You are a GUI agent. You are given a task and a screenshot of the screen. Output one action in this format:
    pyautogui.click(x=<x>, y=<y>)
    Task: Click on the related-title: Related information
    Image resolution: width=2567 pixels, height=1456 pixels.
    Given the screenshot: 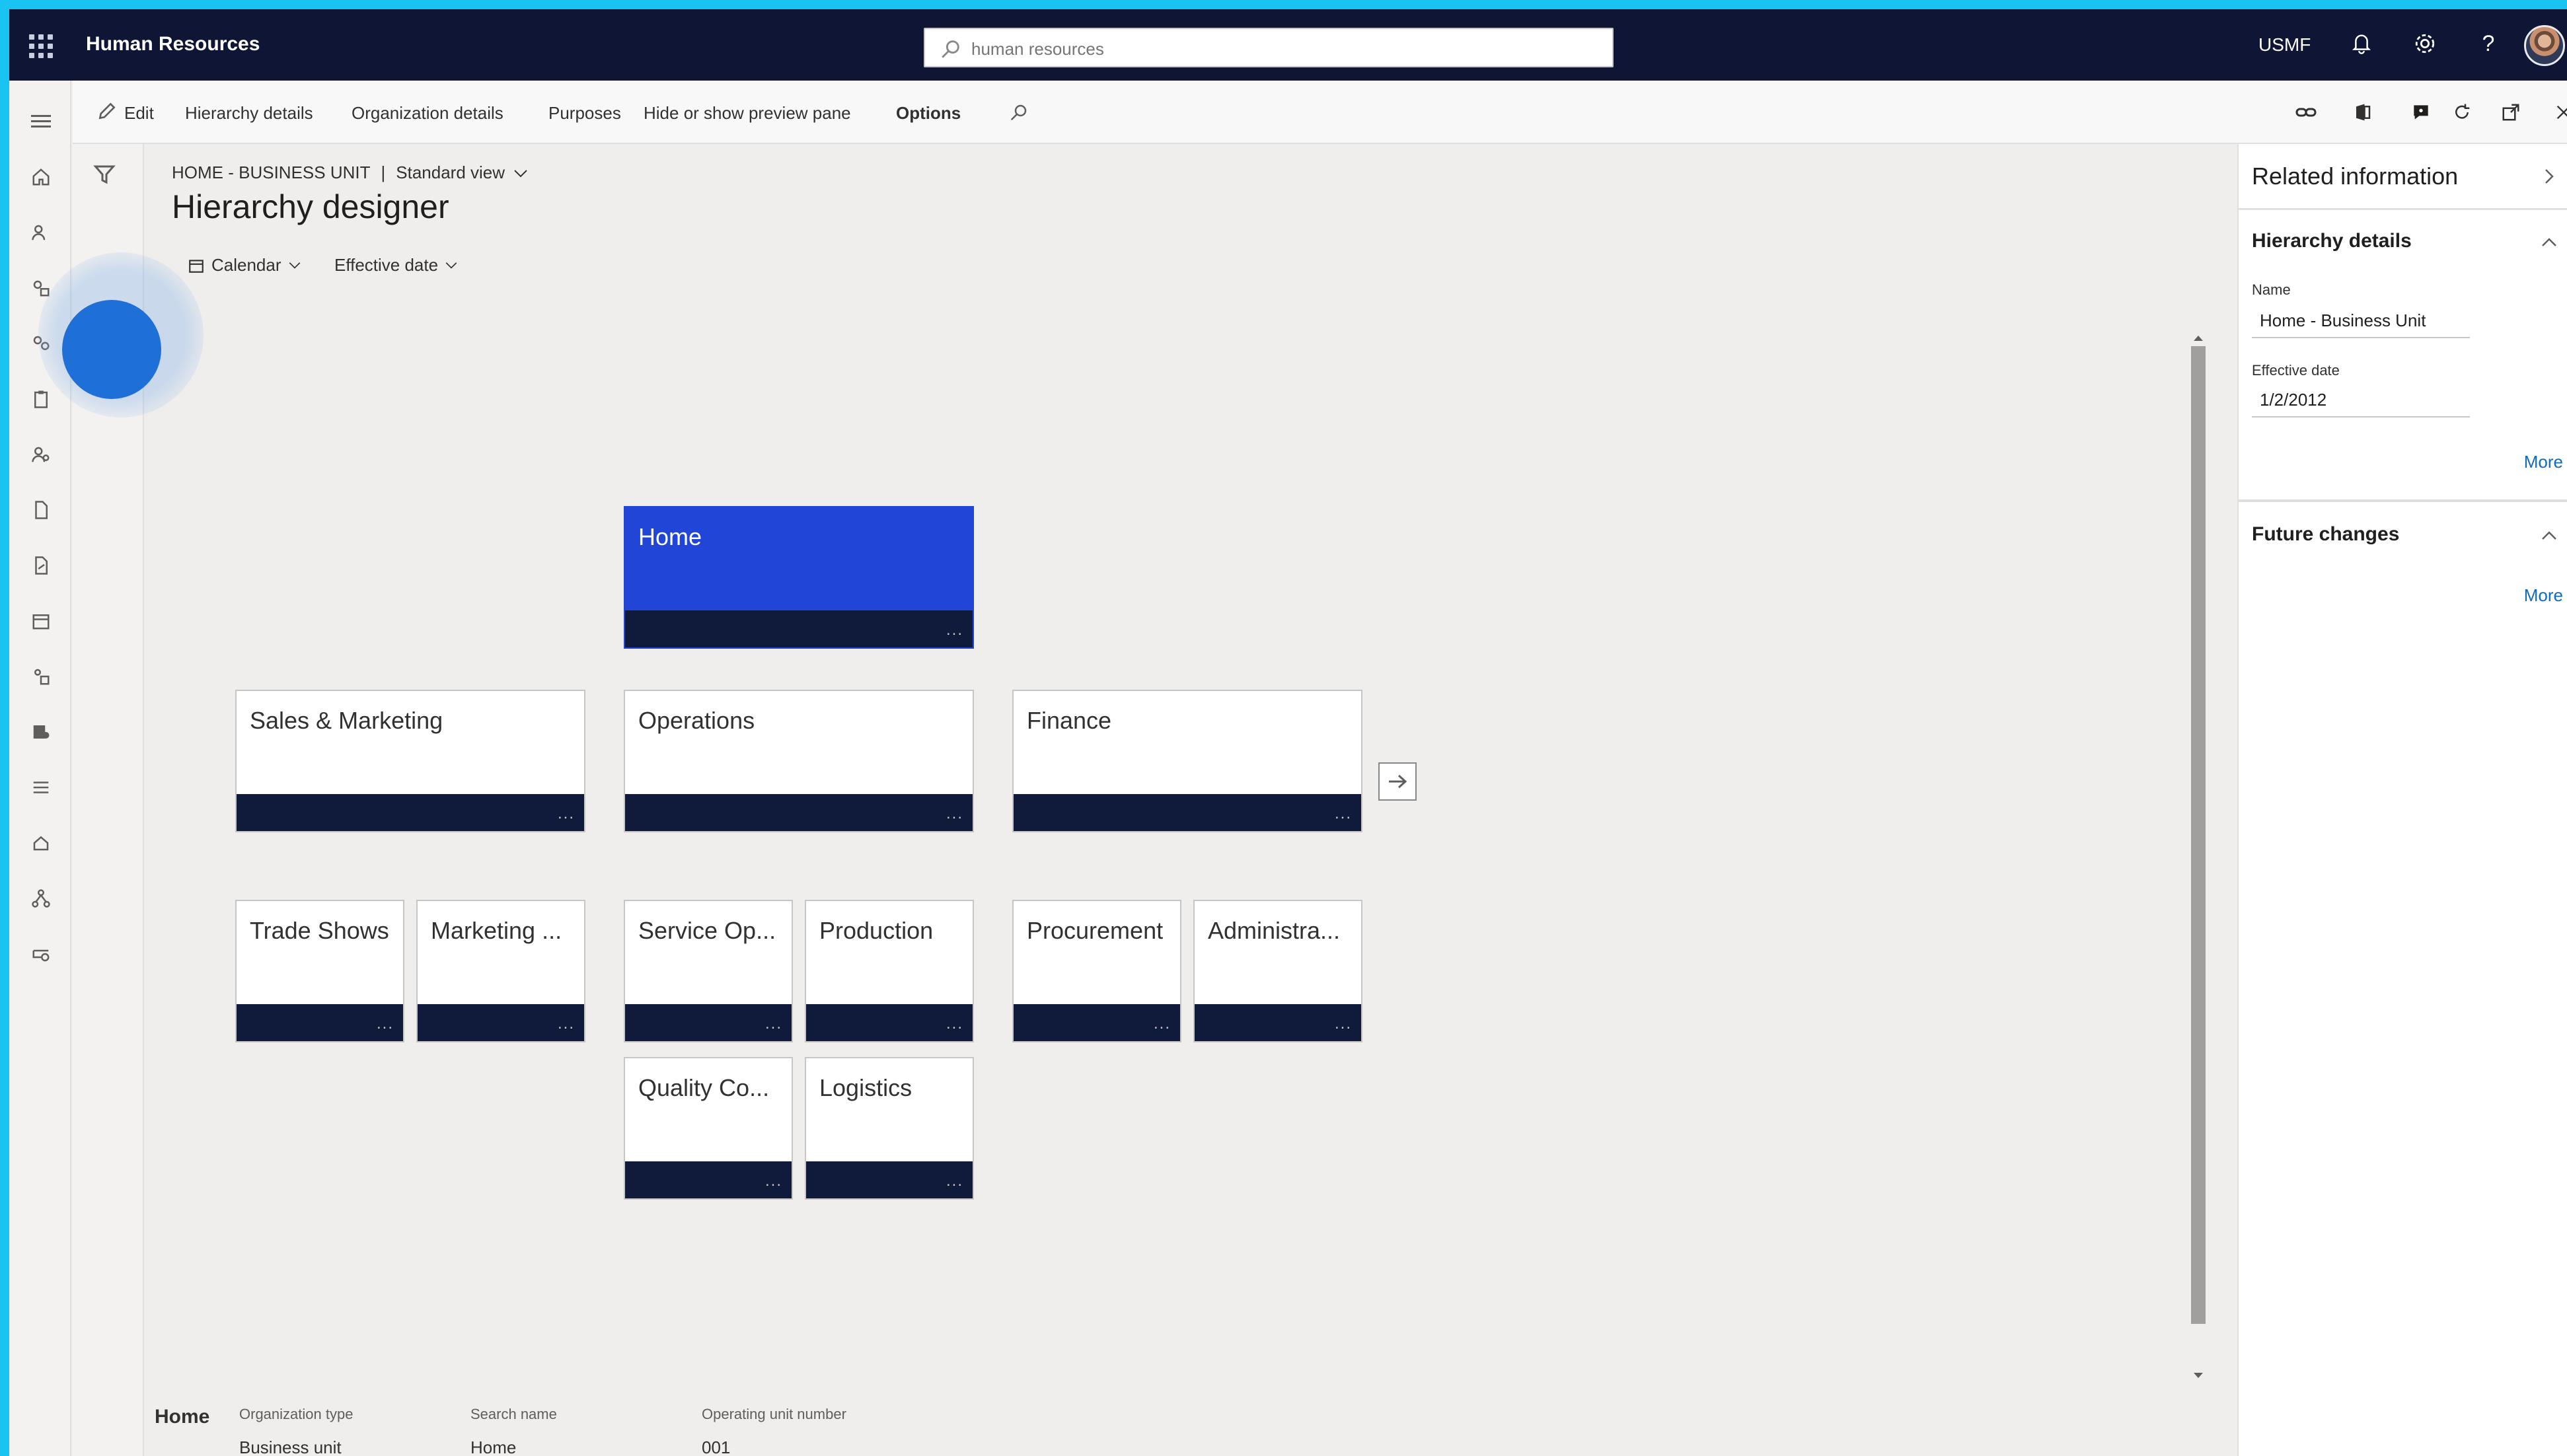 What is the action you would take?
    pyautogui.click(x=2355, y=177)
    